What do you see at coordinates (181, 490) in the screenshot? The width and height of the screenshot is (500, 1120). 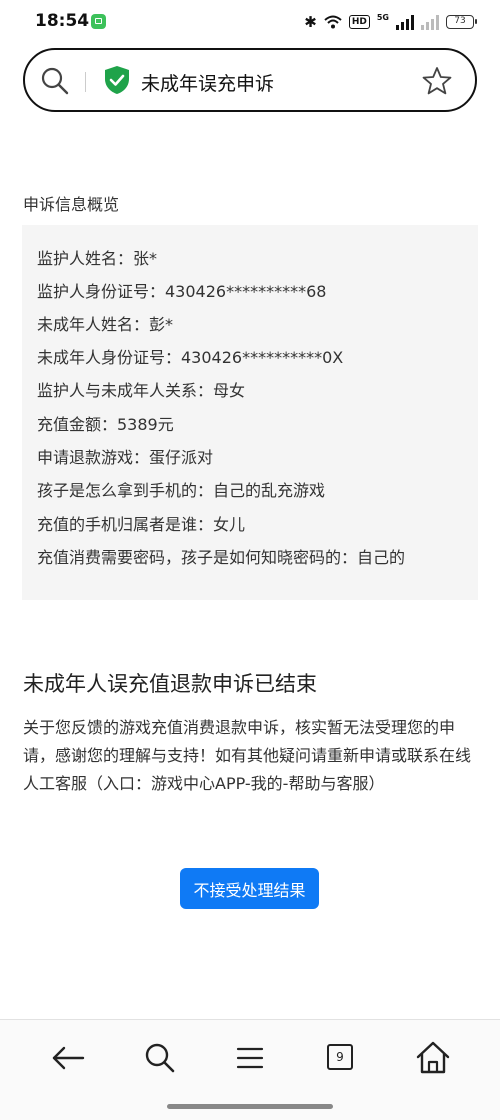 I see `info-row-phone-access: 孩子是怎么拿到手机的：自己的乱充游戏` at bounding box center [181, 490].